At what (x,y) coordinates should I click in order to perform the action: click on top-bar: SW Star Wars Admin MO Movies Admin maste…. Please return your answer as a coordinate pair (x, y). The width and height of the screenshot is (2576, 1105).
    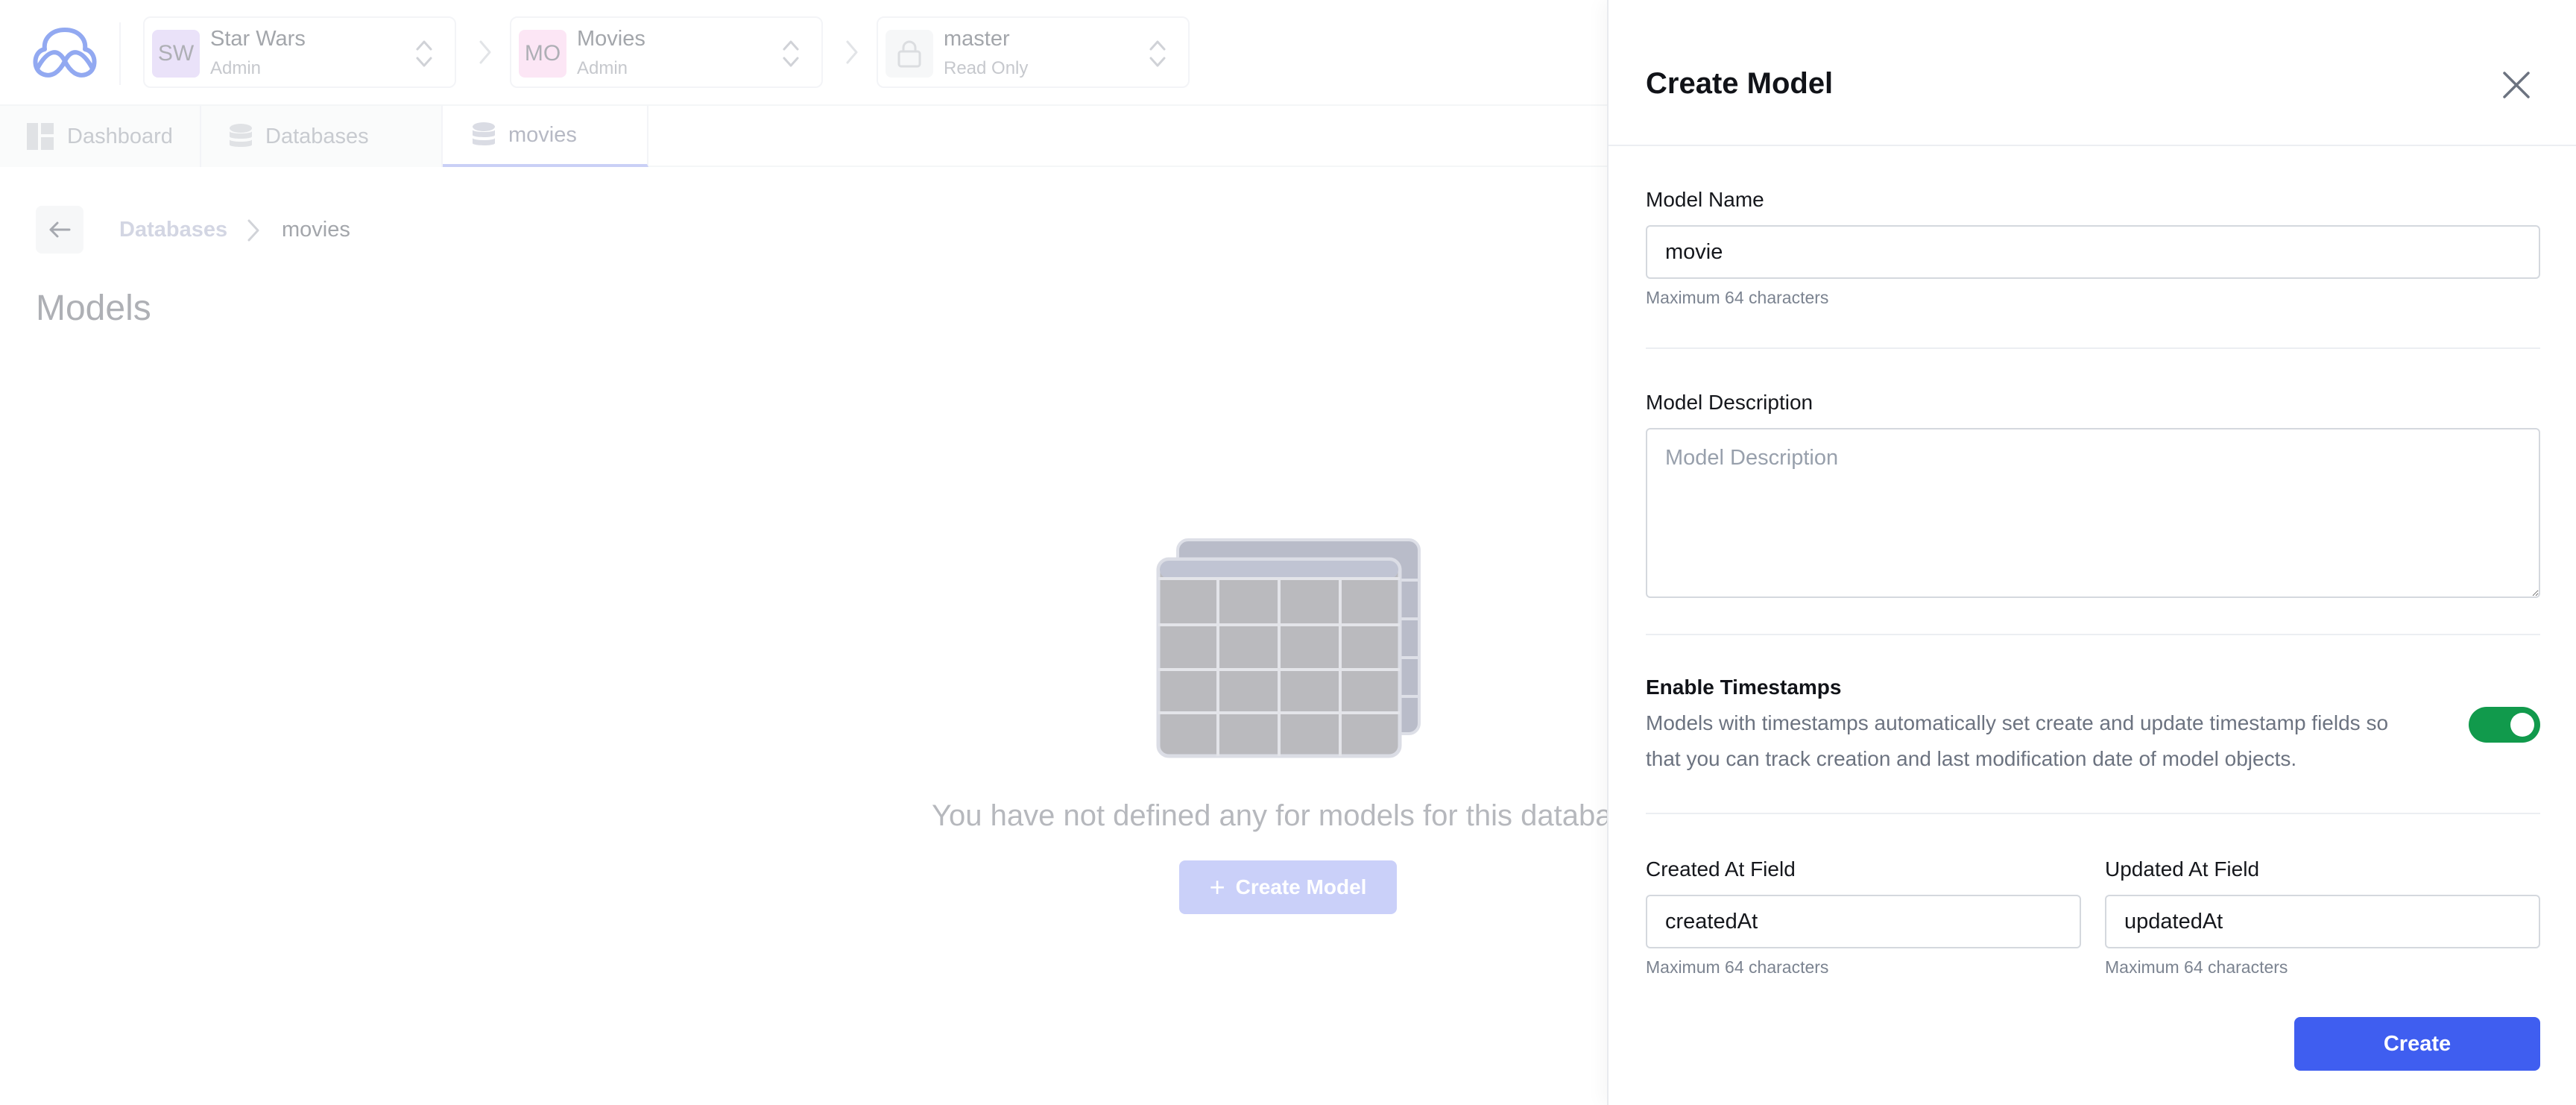
    Looking at the image, I should click on (805, 53).